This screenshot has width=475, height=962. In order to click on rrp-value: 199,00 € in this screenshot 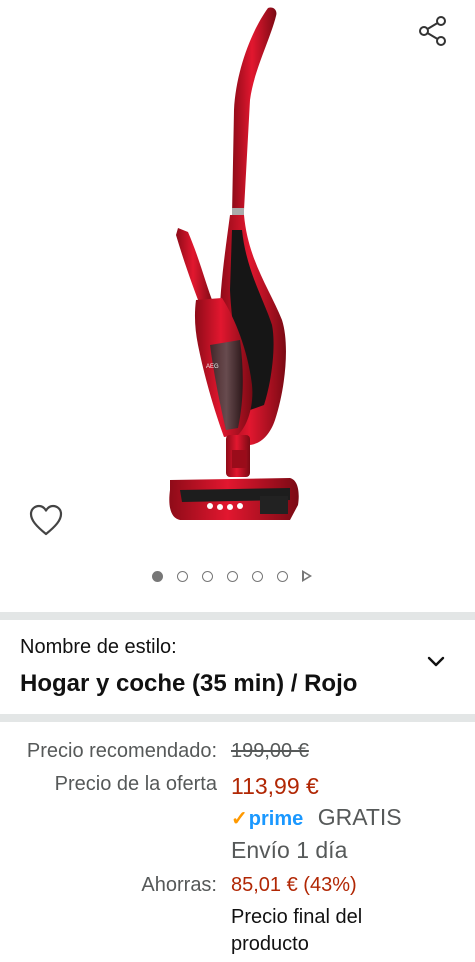, I will do `click(270, 751)`.